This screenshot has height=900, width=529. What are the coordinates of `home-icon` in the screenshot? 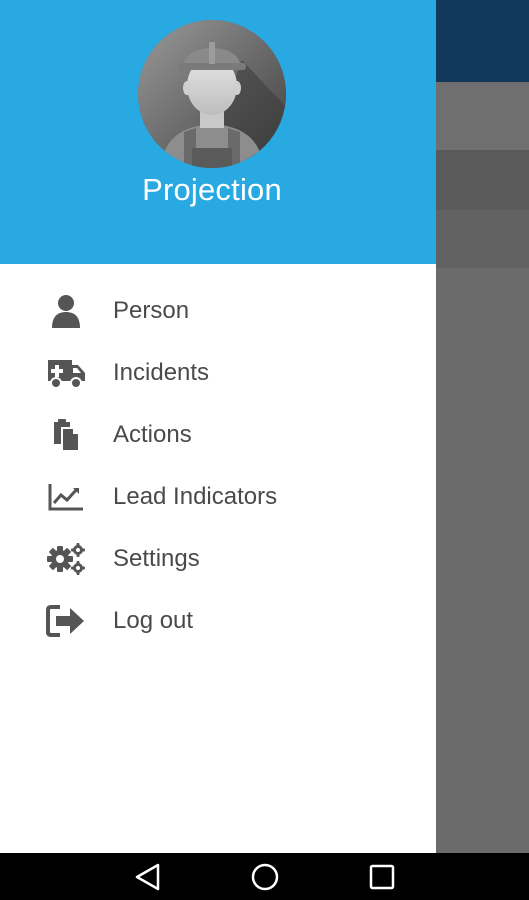 It's located at (265, 877).